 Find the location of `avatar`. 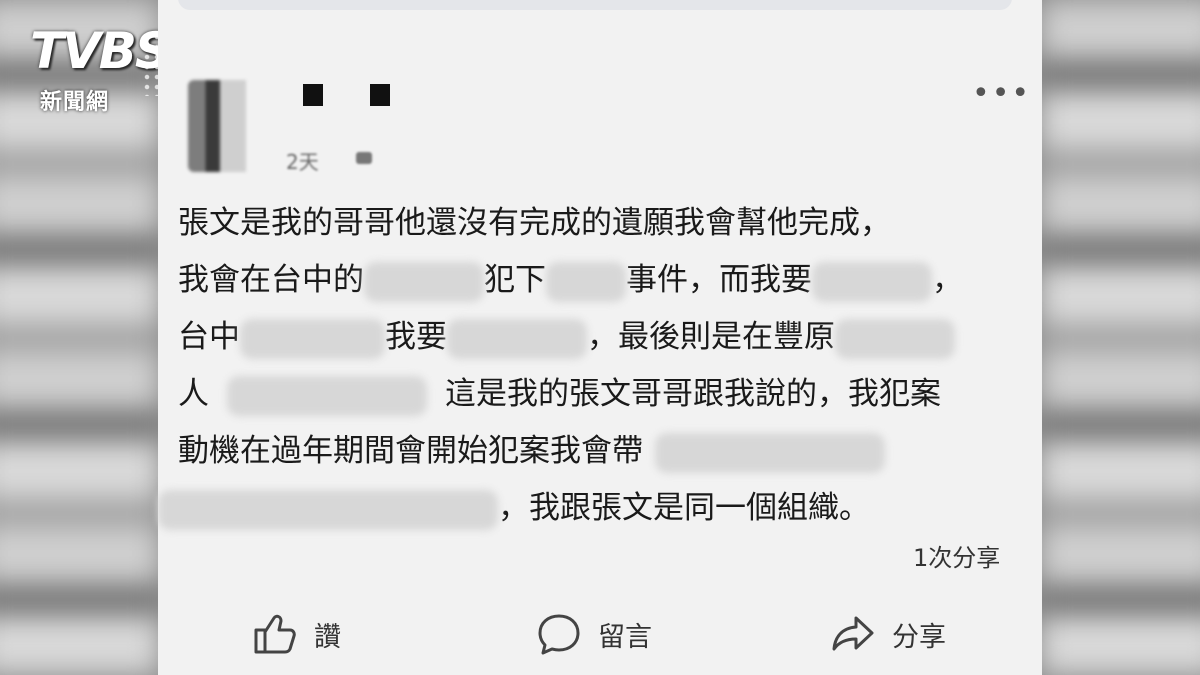

avatar is located at coordinates (217, 126).